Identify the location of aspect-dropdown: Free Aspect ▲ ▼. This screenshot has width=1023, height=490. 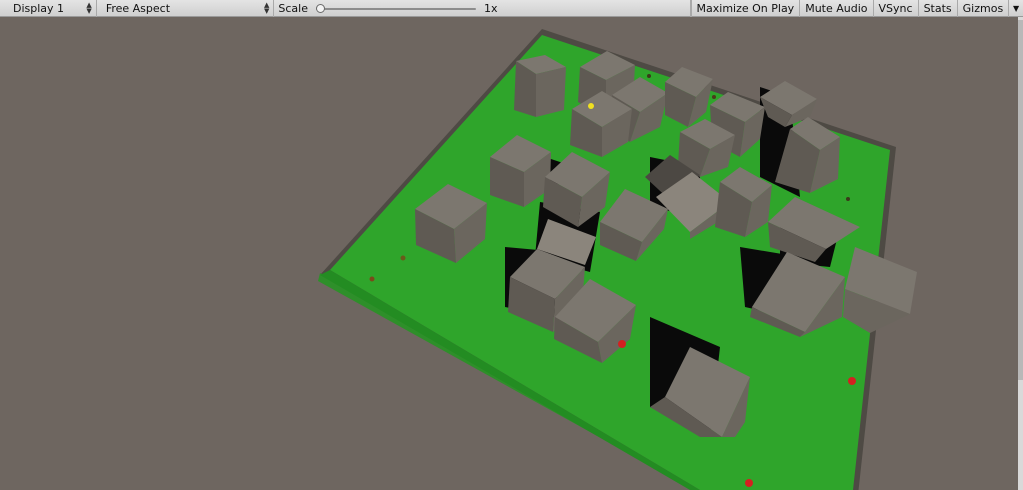
(186, 8).